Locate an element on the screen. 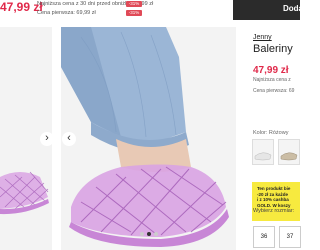 This screenshot has height=250, width=320. color-label: Kolor: Różowy is located at coordinates (271, 133).